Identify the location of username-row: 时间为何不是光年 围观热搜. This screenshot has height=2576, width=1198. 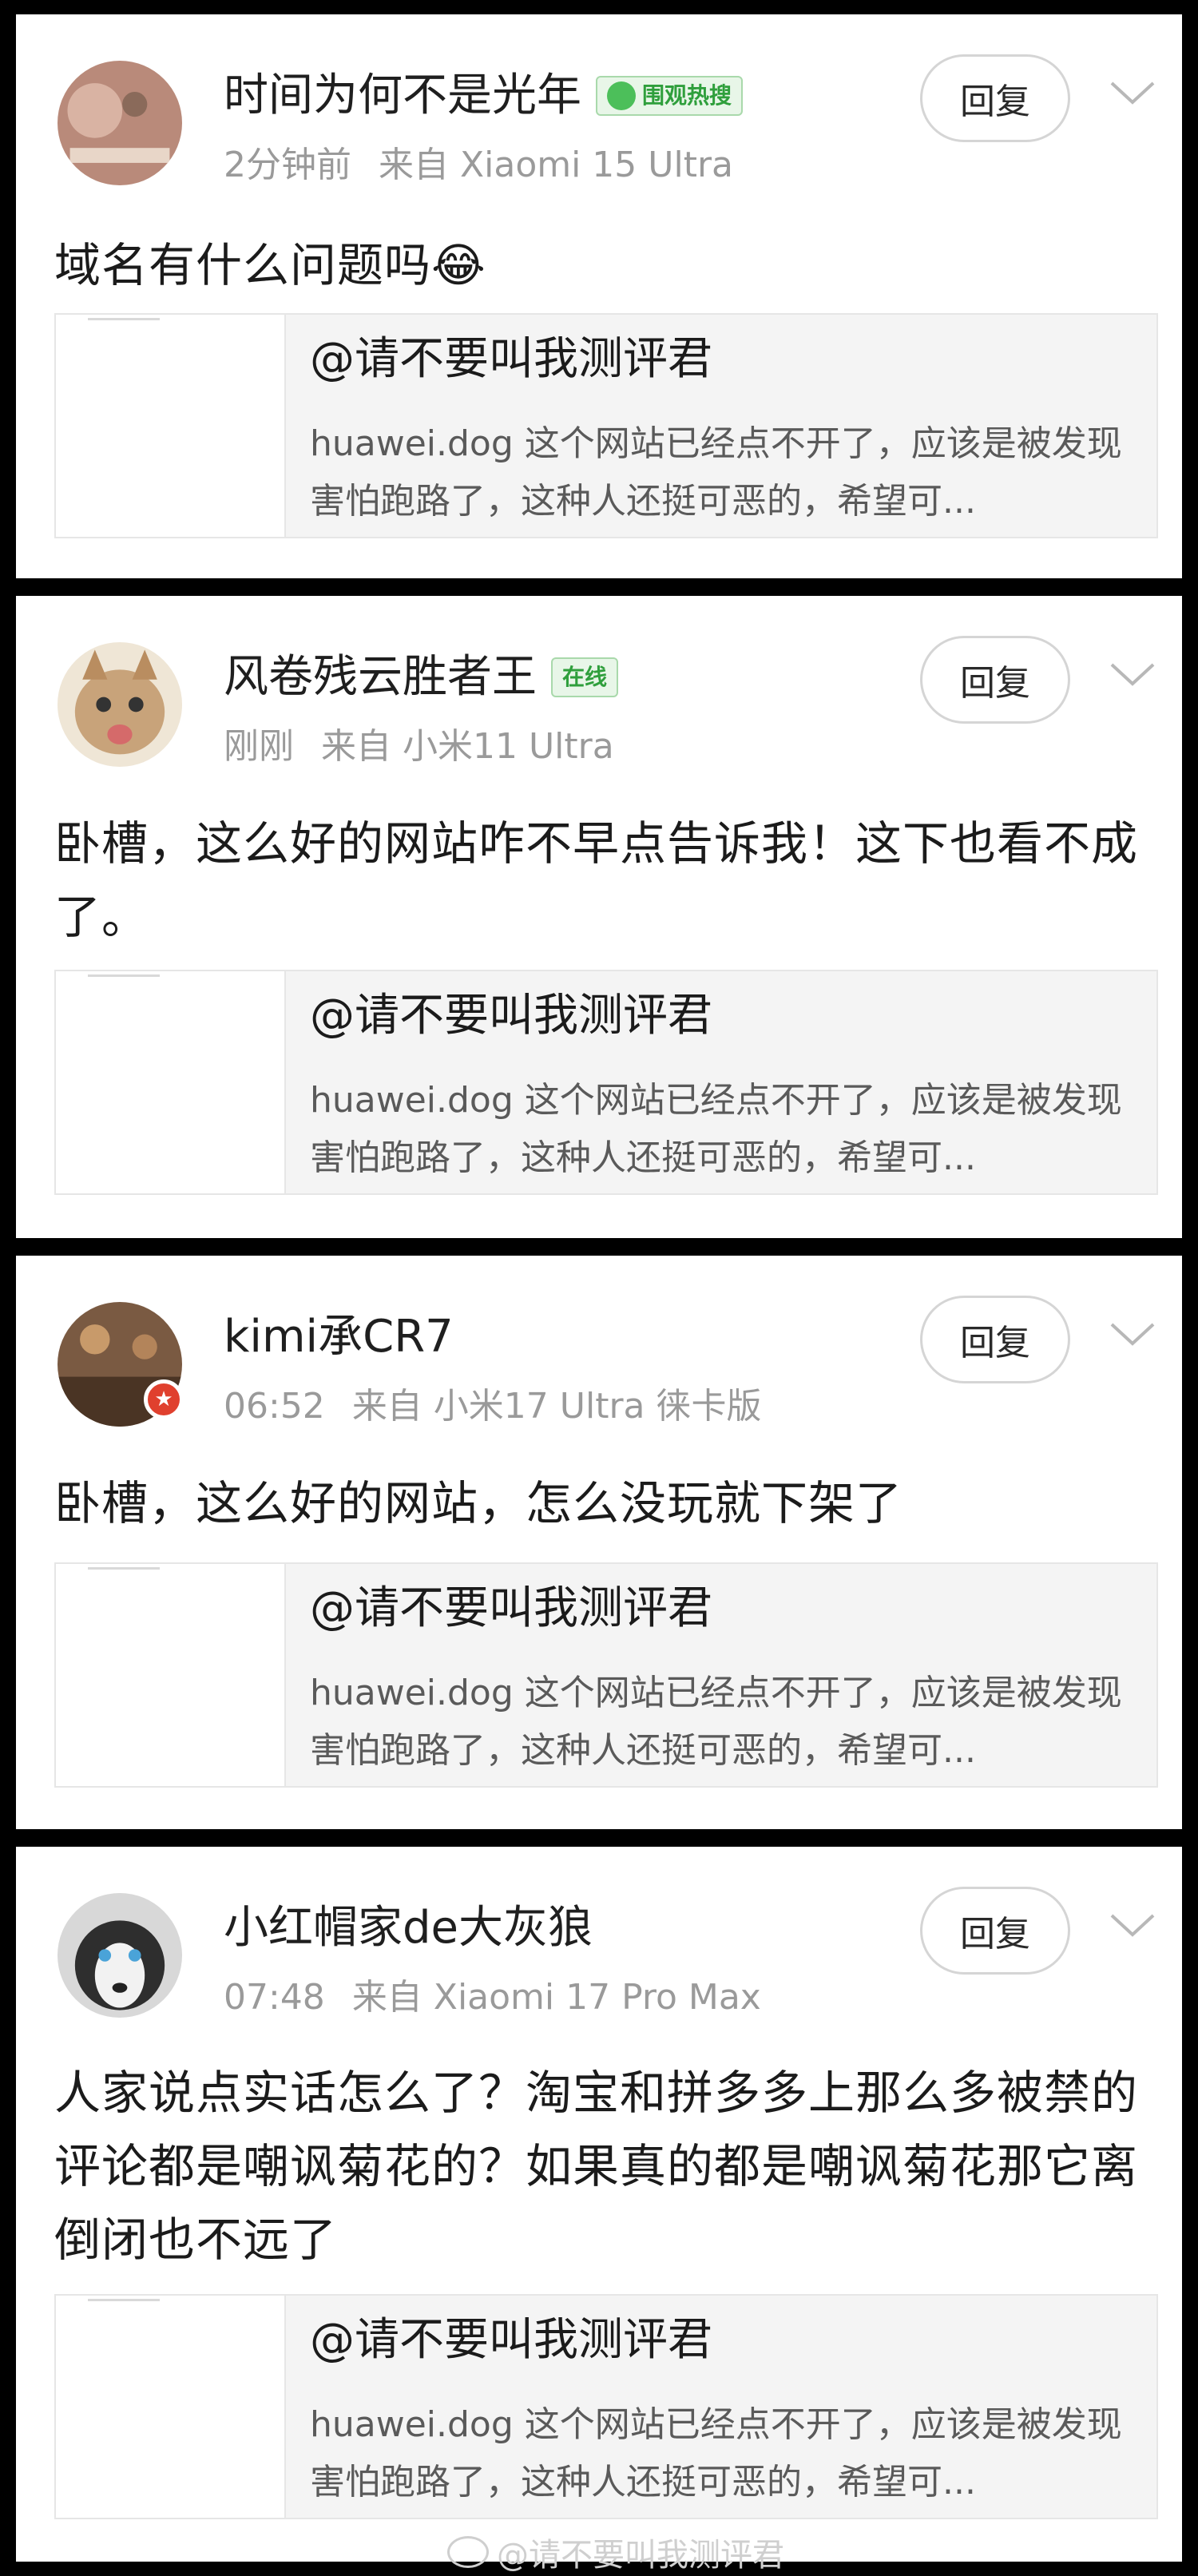
(484, 95).